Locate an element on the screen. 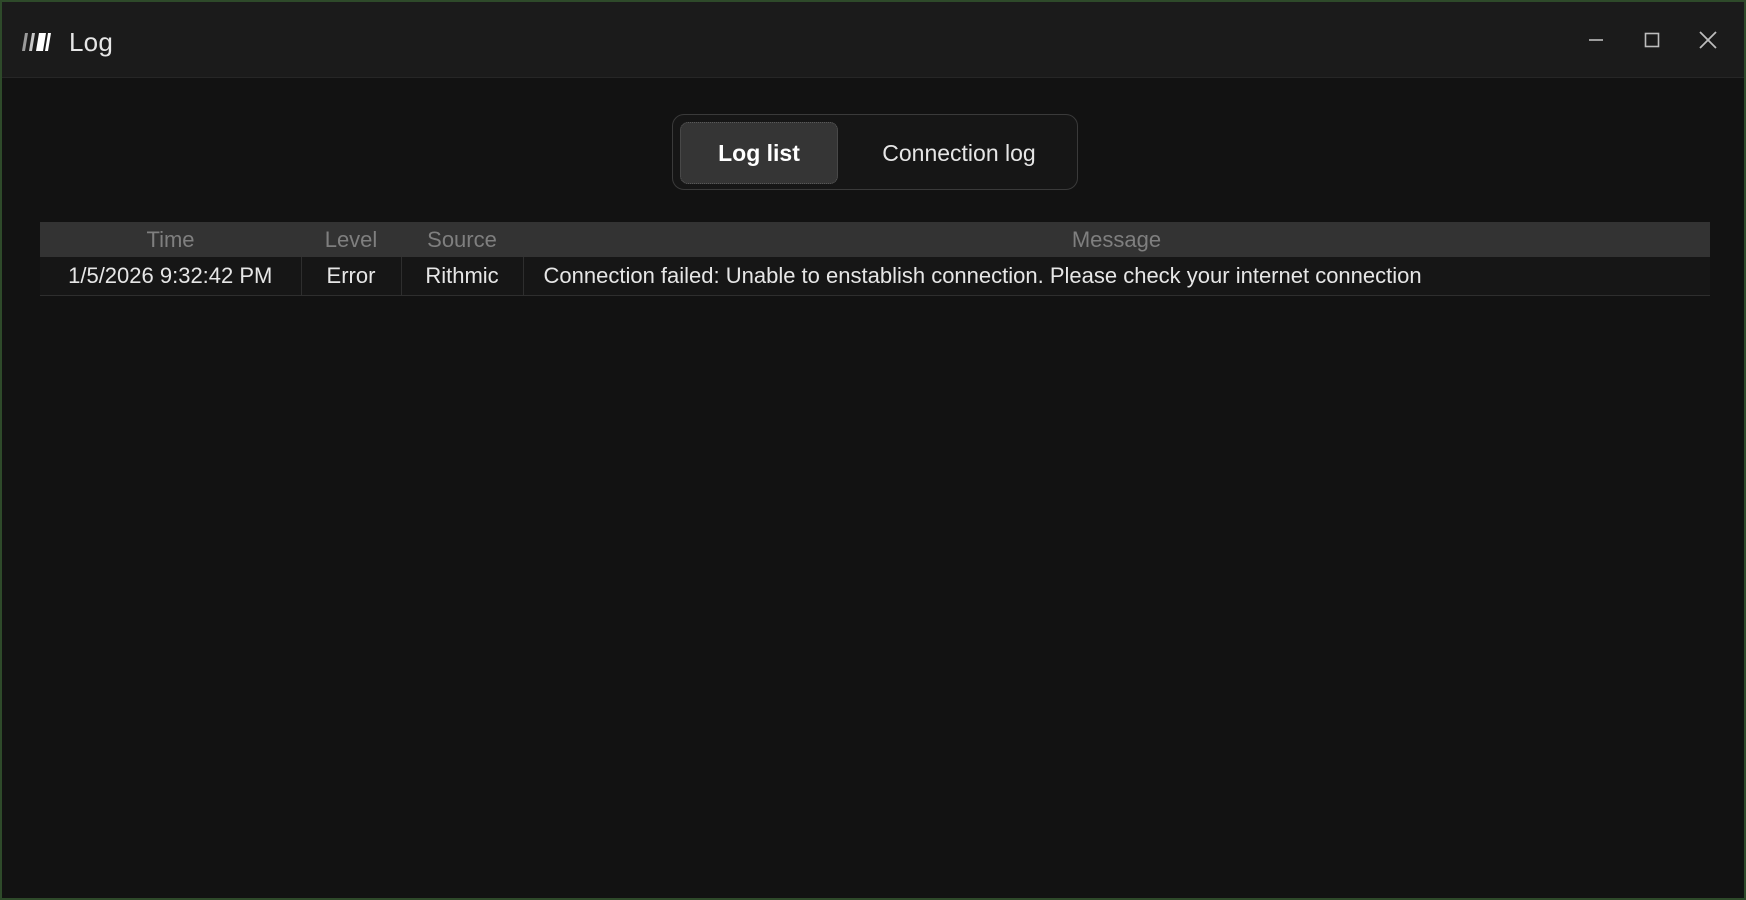 The image size is (1746, 900). column-header-time: Time is located at coordinates (170, 239).